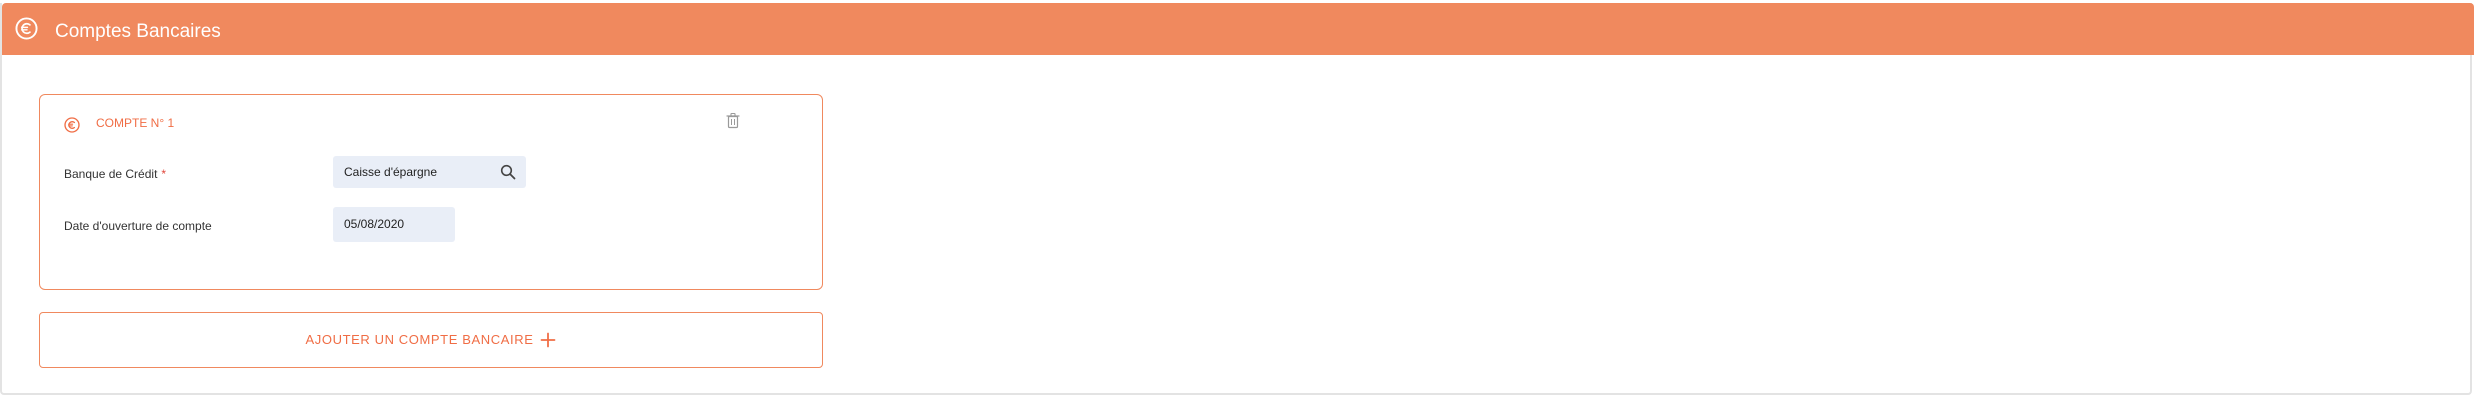  Describe the element at coordinates (164, 174) in the screenshot. I see `required-marker: *` at that location.